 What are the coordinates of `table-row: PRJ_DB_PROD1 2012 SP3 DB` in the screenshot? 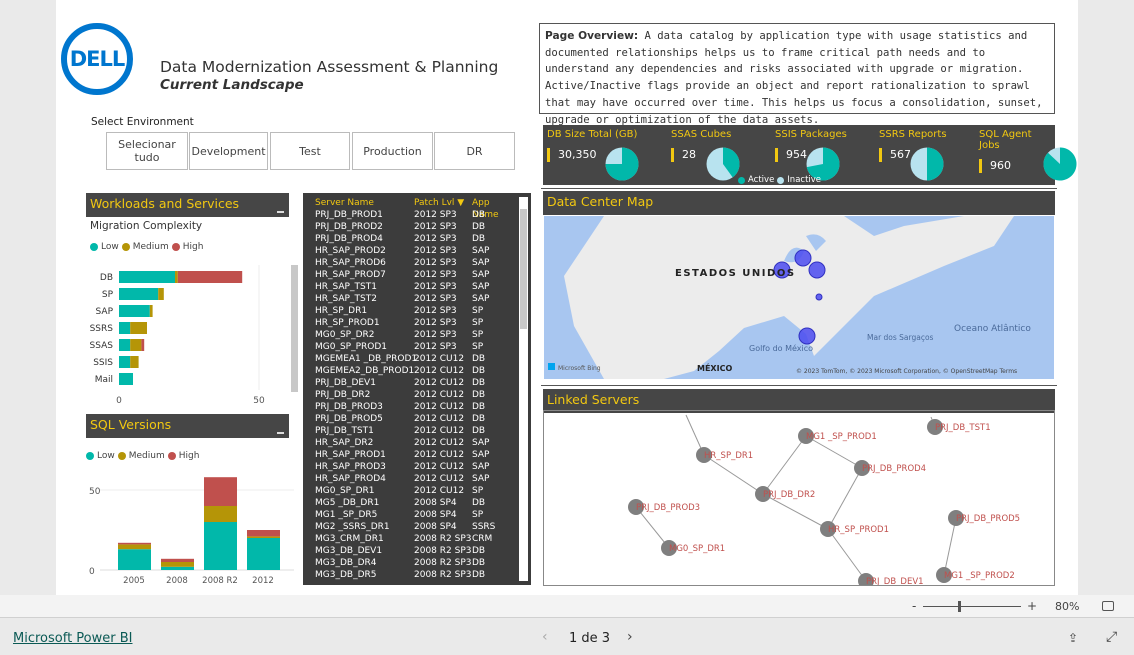 It's located at (423, 215).